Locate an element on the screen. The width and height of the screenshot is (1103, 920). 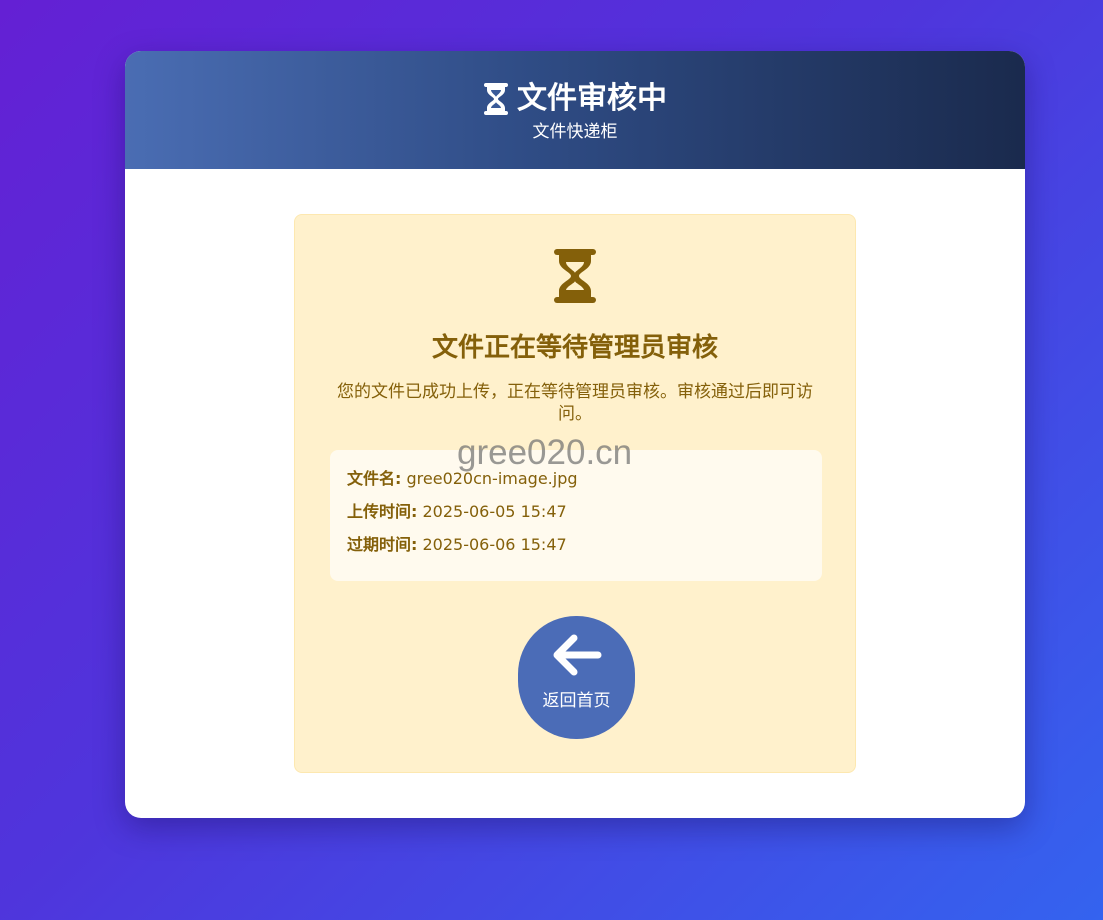
expire-time-value: 2025-06-06 15:47 is located at coordinates (494, 544).